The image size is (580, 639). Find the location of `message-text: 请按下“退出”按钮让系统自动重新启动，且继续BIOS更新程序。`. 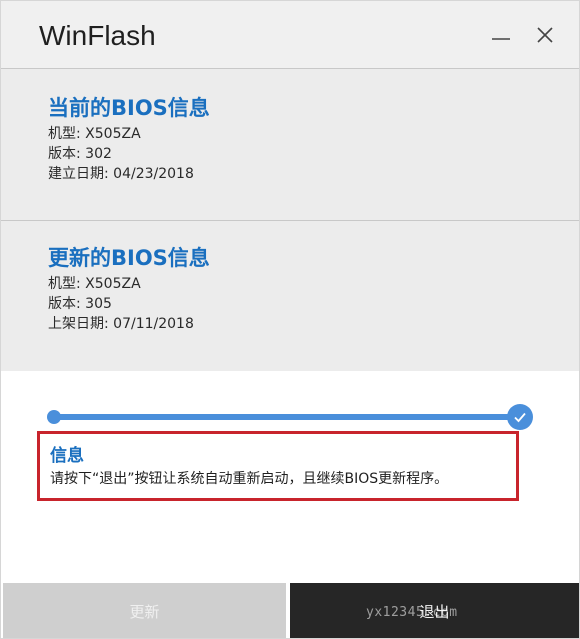

message-text: 请按下“退出”按钮让系统自动重新启动，且继续BIOS更新程序。 is located at coordinates (249, 479).